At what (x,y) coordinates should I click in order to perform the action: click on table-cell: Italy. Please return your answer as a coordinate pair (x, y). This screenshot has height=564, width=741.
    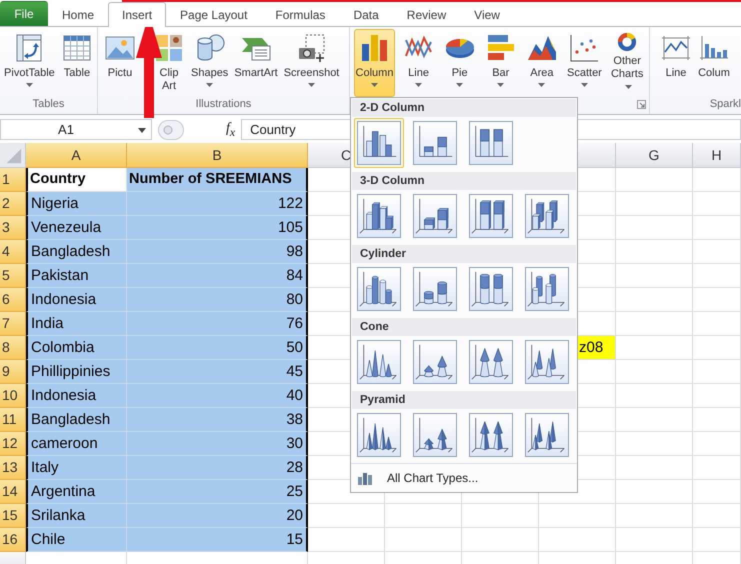
    Looking at the image, I should click on (76, 468).